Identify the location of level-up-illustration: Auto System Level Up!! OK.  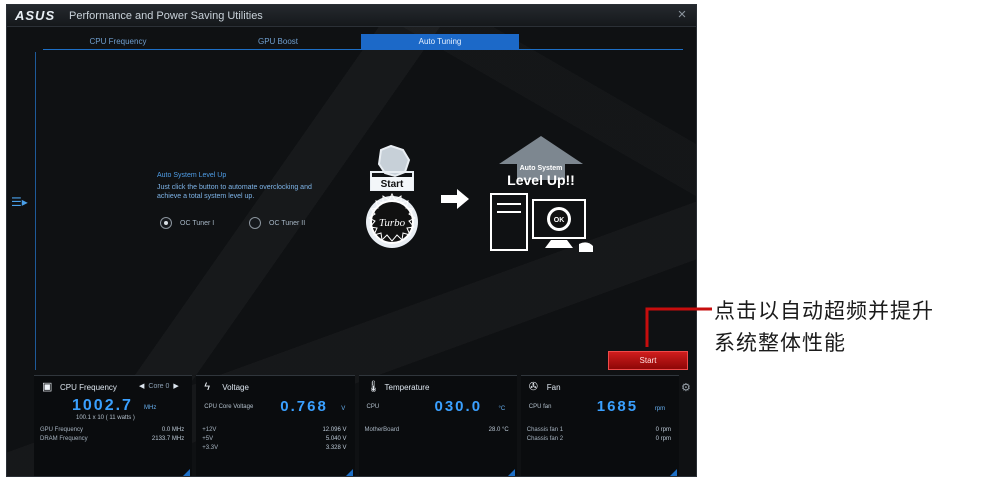
(541, 194).